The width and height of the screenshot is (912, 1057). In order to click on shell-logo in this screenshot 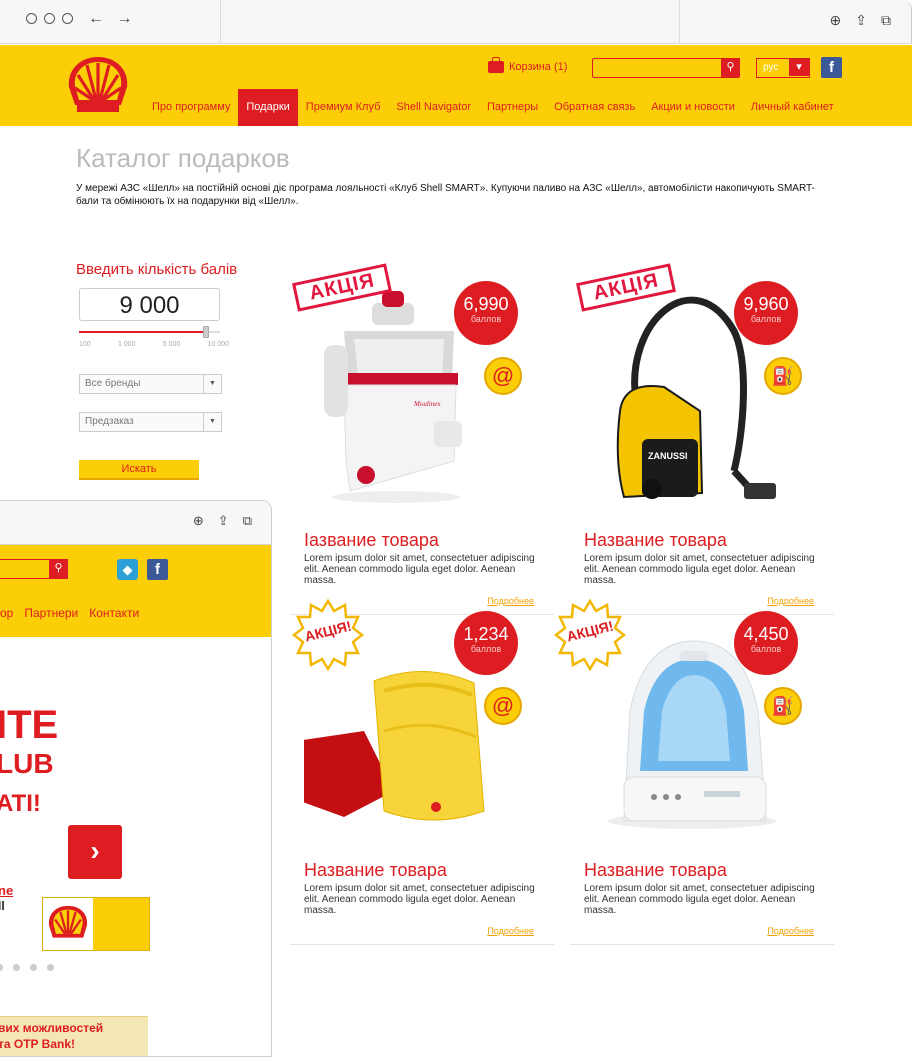, I will do `click(98, 85)`.